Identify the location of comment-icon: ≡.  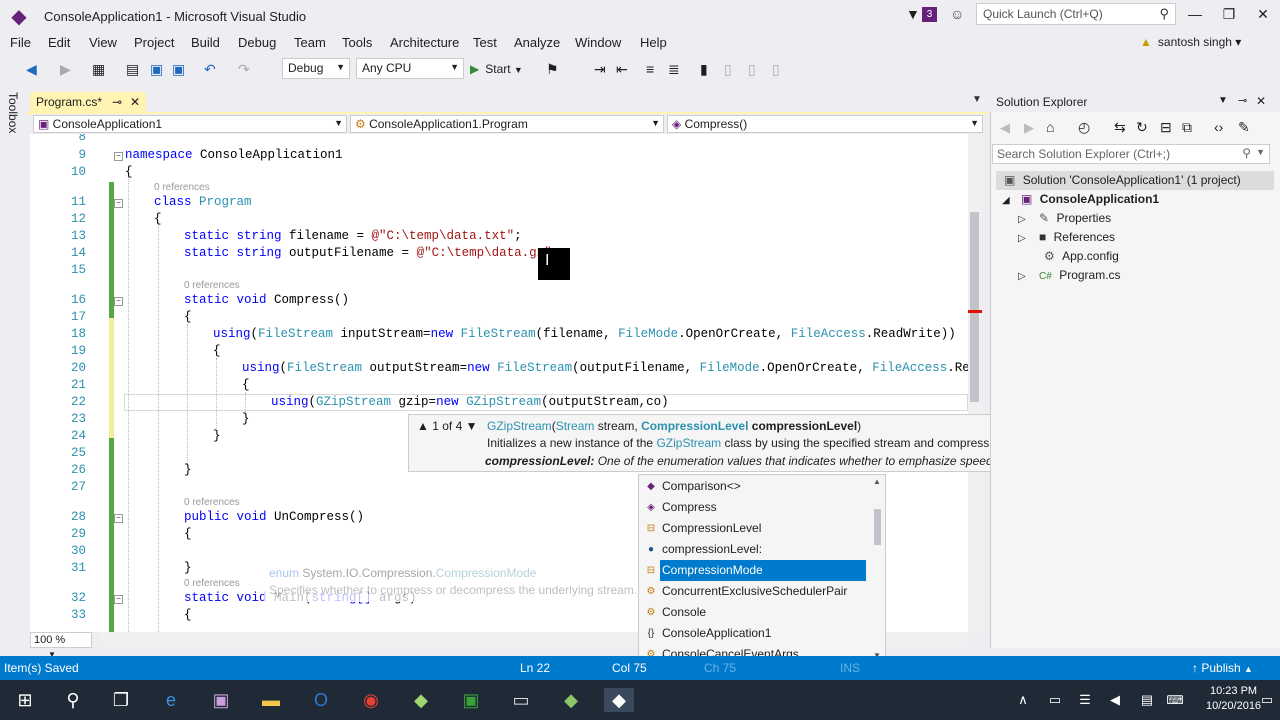
(650, 69).